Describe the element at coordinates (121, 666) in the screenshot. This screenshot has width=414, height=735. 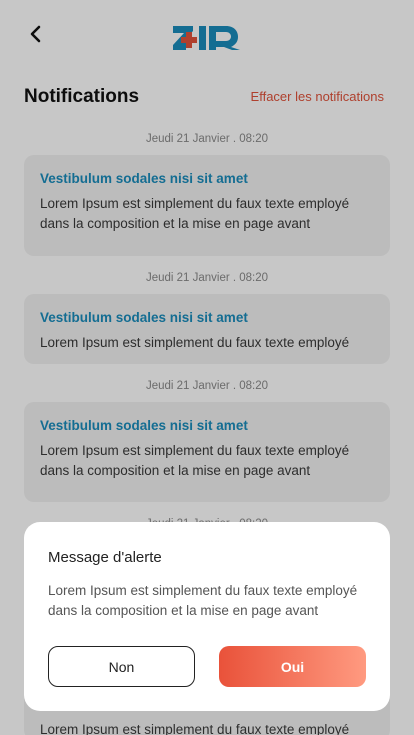
I see `no-button: Non` at that location.